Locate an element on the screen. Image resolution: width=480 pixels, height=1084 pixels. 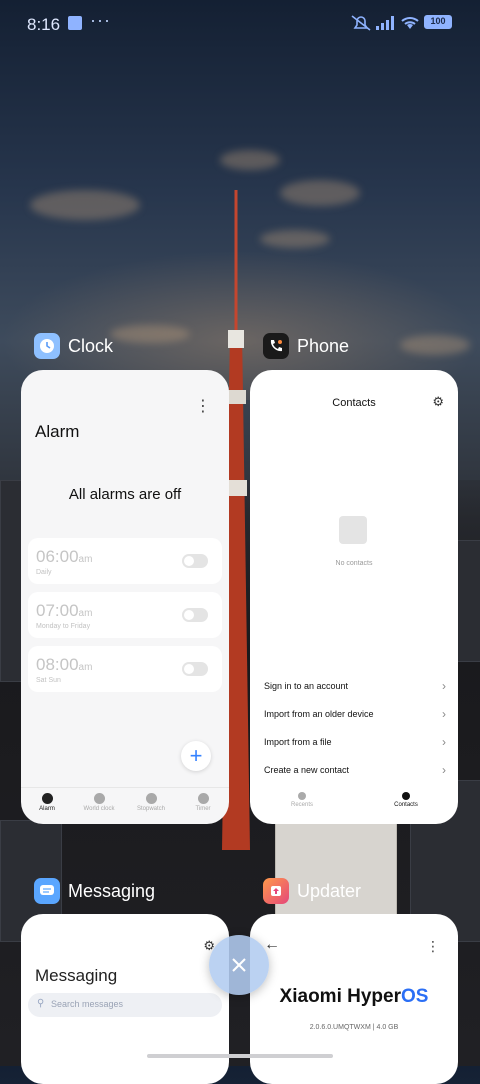
close-icon is located at coordinates (239, 965).